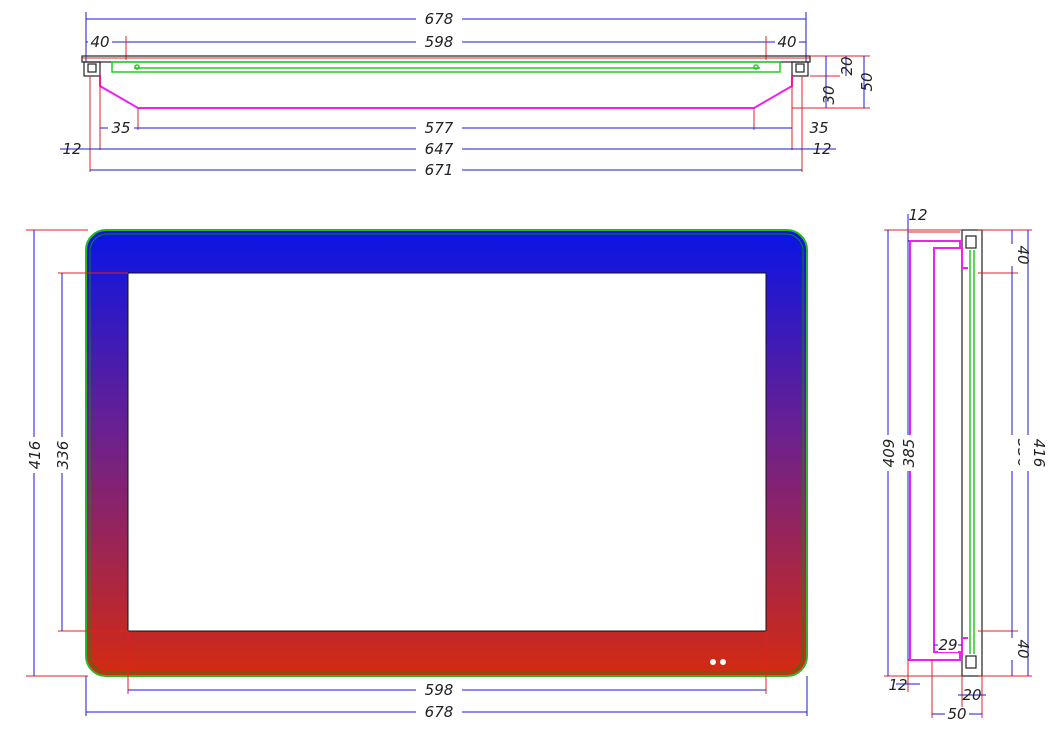  I want to click on top-left-lip-label: 12, so click(71, 149).